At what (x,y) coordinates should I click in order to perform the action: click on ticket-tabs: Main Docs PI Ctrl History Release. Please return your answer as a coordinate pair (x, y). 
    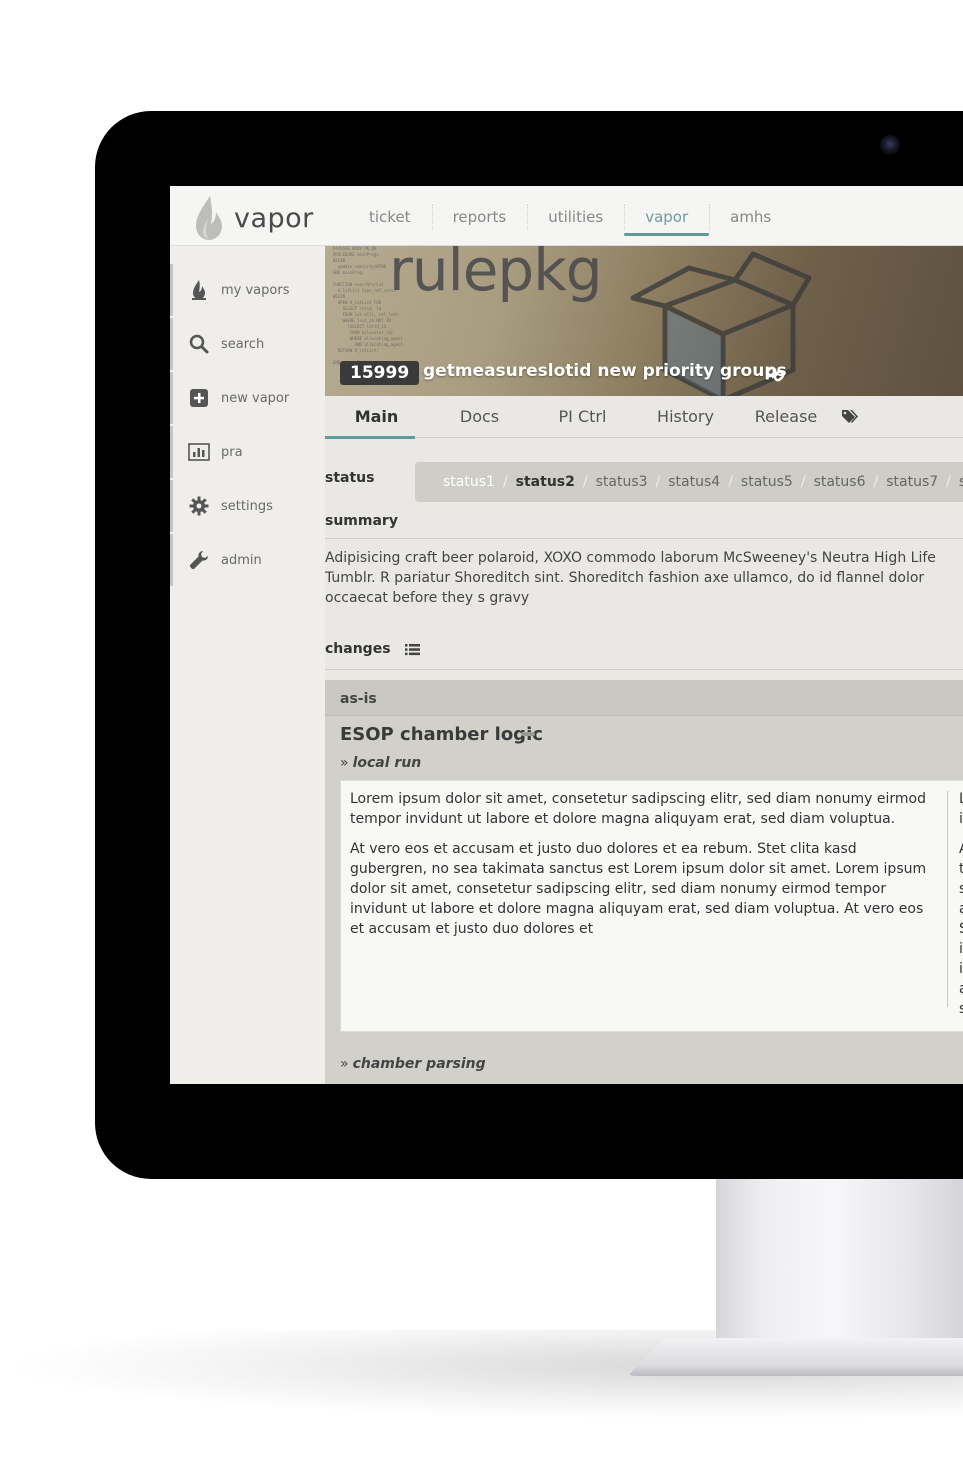
    Looking at the image, I should click on (644, 417).